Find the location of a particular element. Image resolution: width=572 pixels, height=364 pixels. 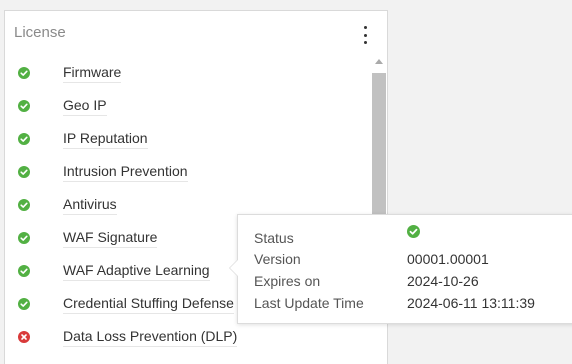

expires-label: Expires on is located at coordinates (287, 281).